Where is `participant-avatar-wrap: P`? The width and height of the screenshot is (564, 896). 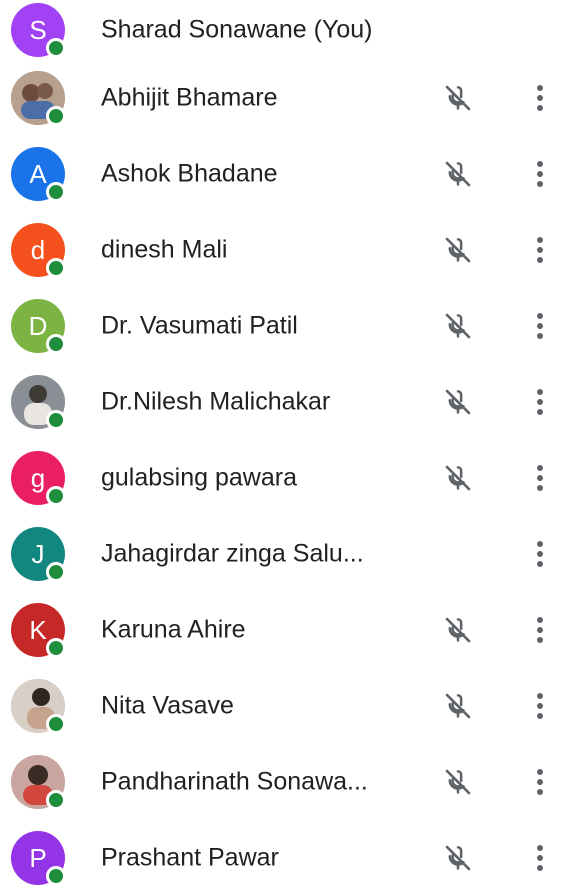 participant-avatar-wrap: P is located at coordinates (38, 858).